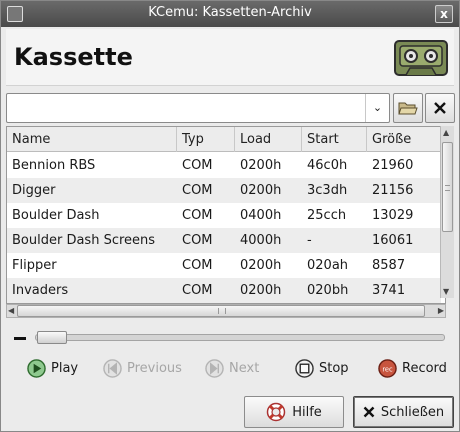  What do you see at coordinates (224, 265) in the screenshot?
I see `table-row: Flipper COM 0200h 020ah 8587` at bounding box center [224, 265].